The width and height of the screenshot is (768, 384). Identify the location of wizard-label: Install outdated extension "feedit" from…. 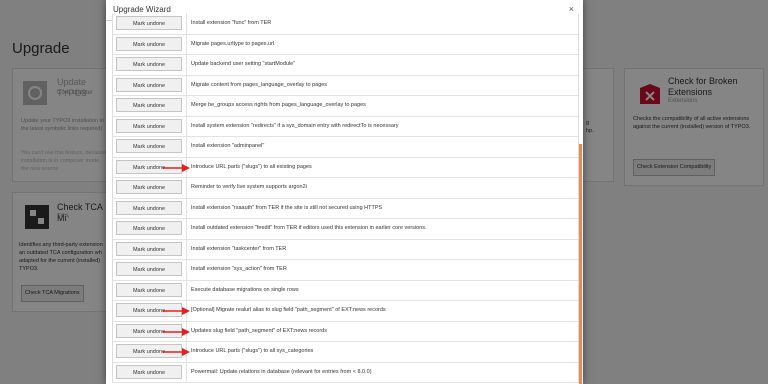
(309, 228).